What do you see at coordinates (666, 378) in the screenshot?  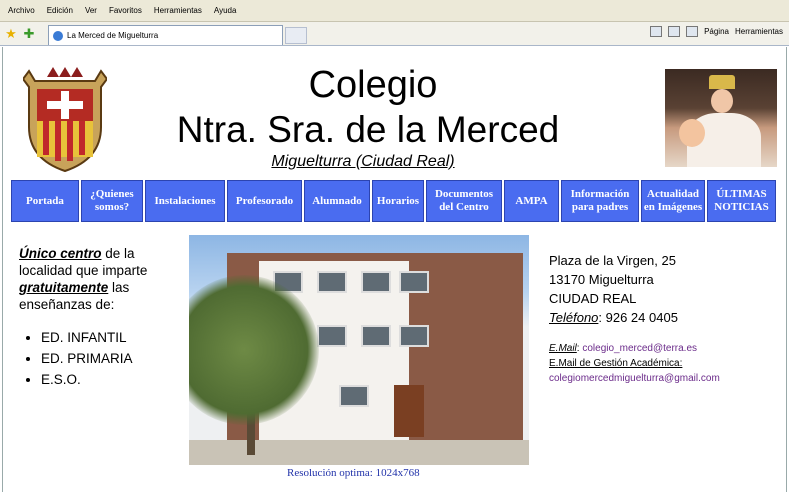 I see `gestion-email-link: colegiomercedmiguelturra@gmail.com` at bounding box center [666, 378].